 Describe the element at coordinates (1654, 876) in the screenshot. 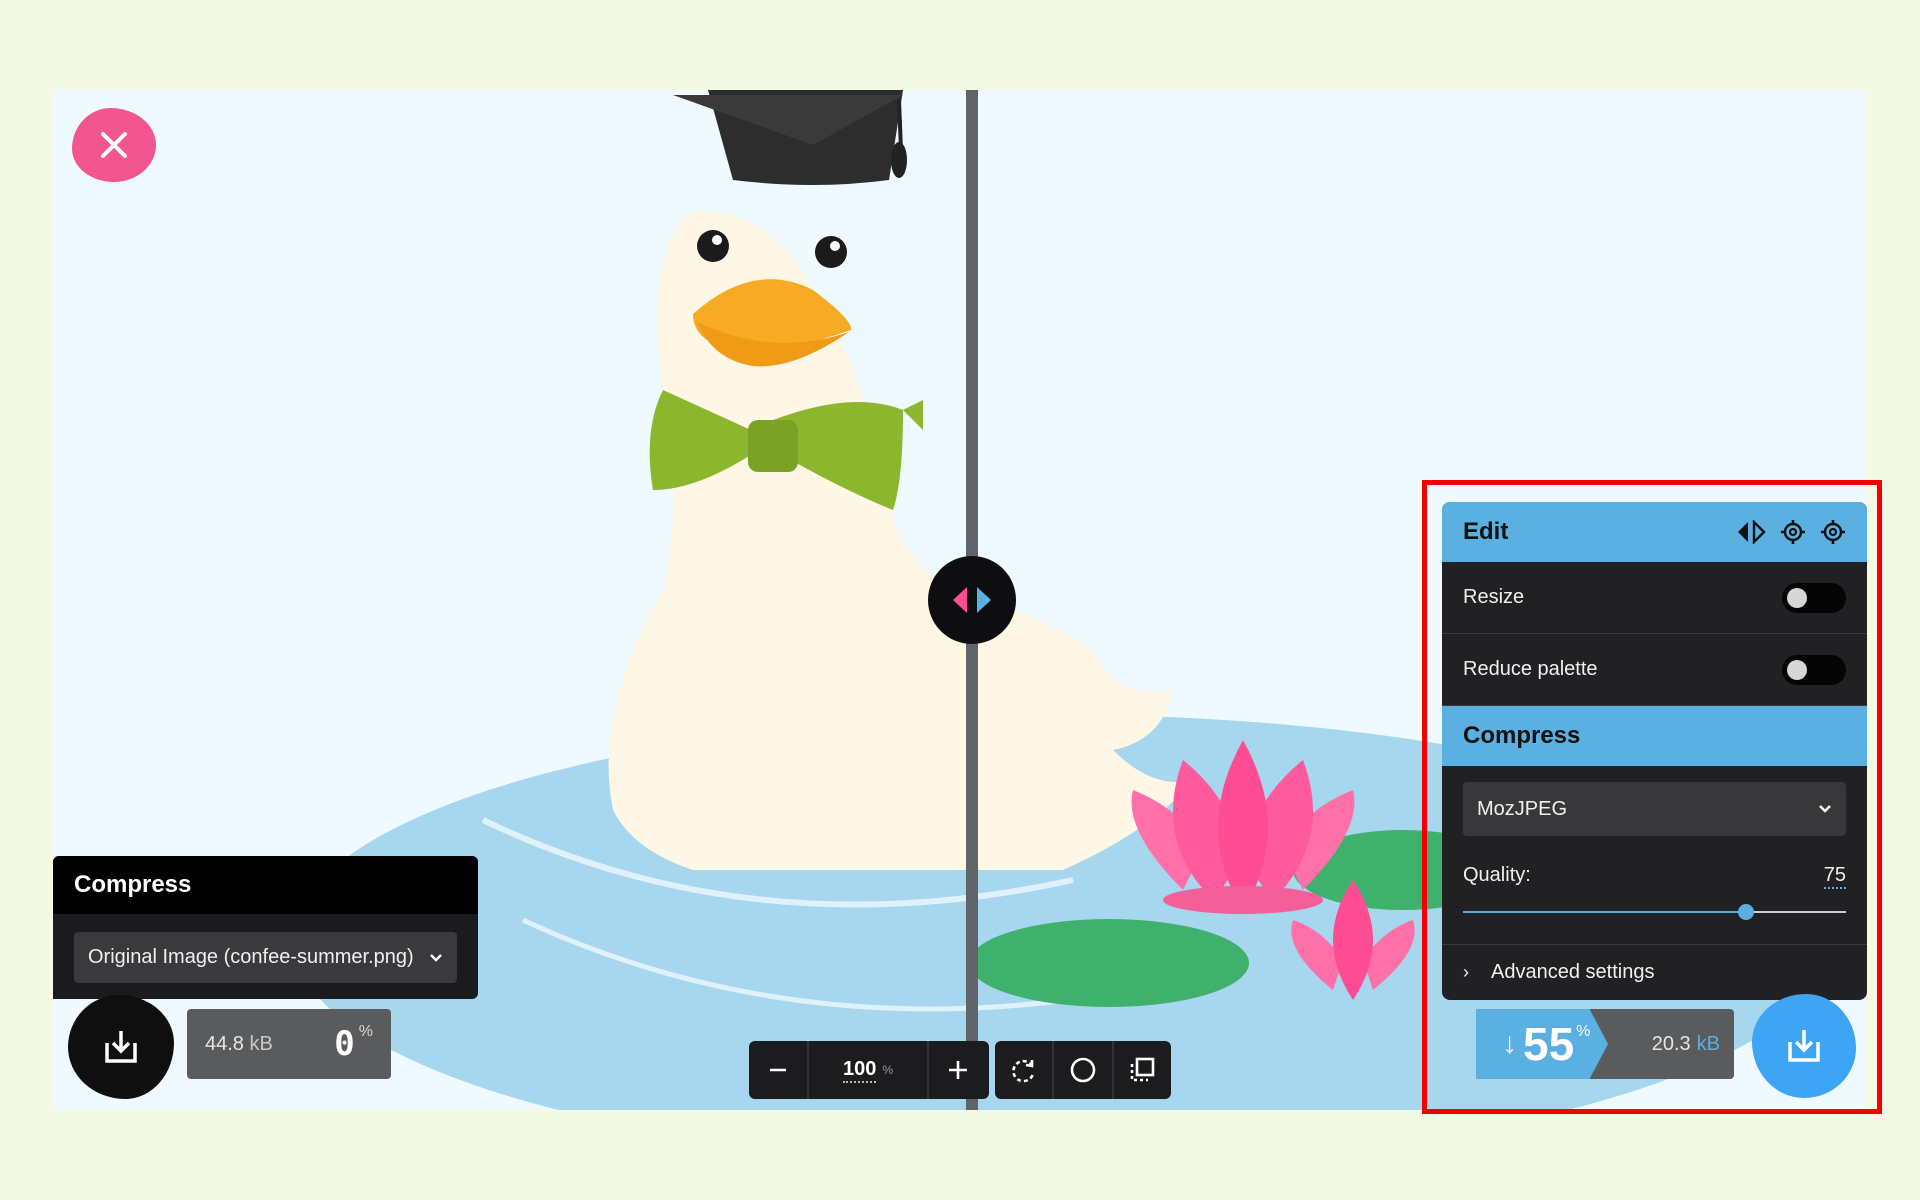

I see `quality-row: Quality: 75` at that location.